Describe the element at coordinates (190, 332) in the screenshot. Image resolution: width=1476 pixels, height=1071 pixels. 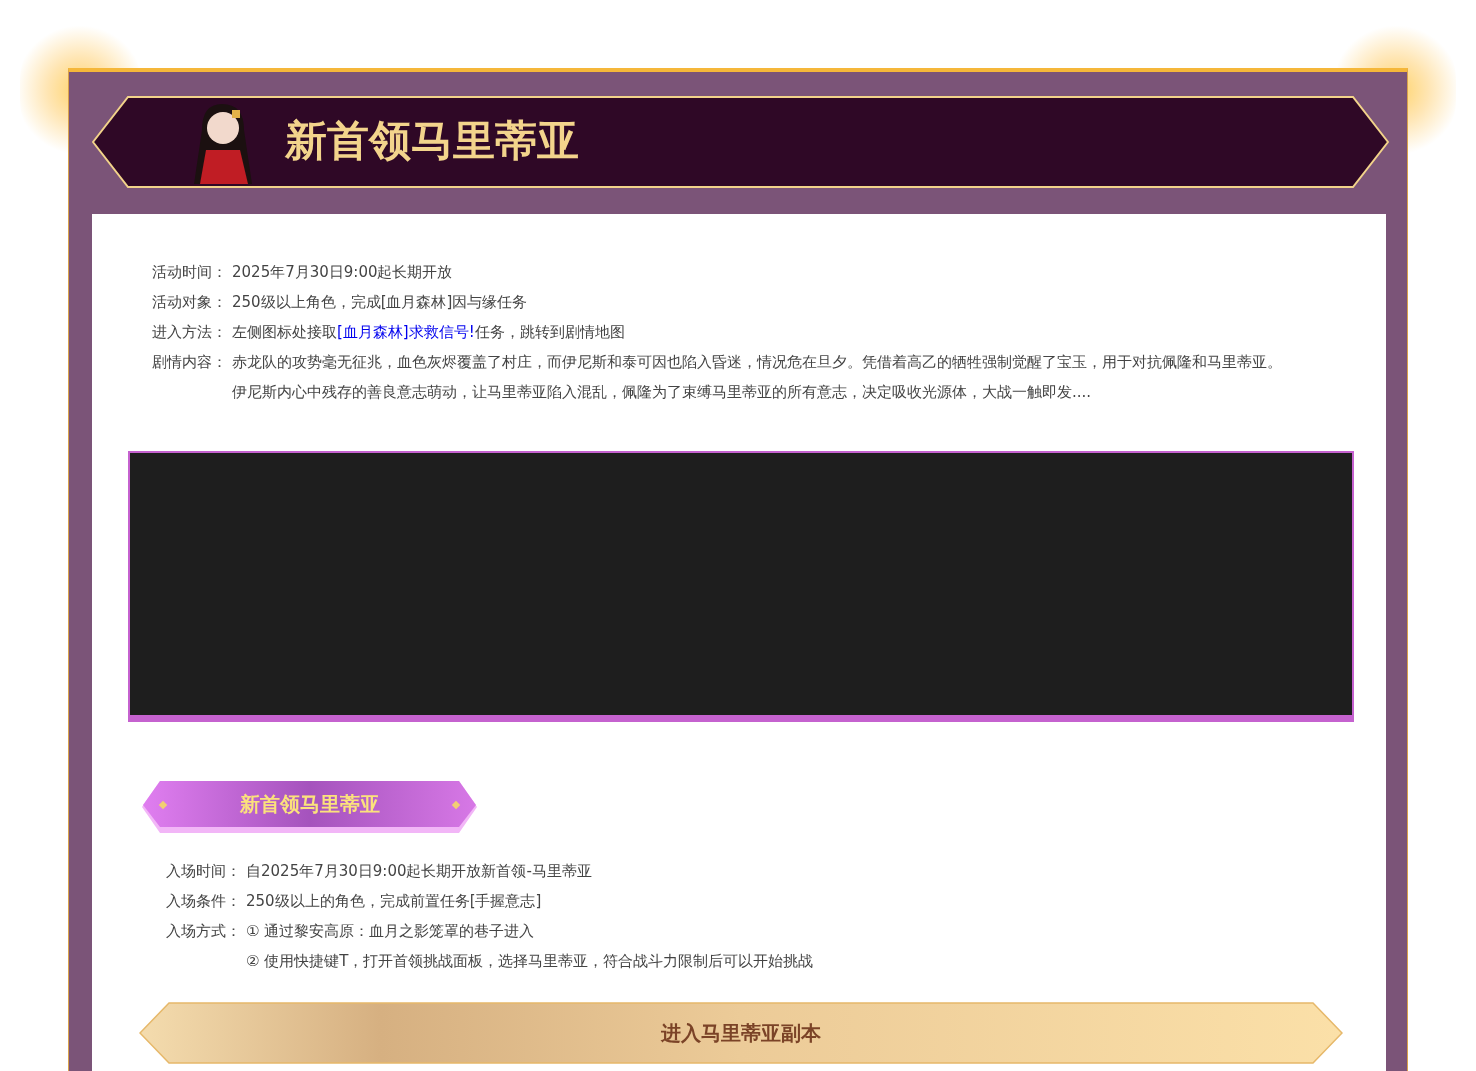
I see `info-label: 进入方法：` at that location.